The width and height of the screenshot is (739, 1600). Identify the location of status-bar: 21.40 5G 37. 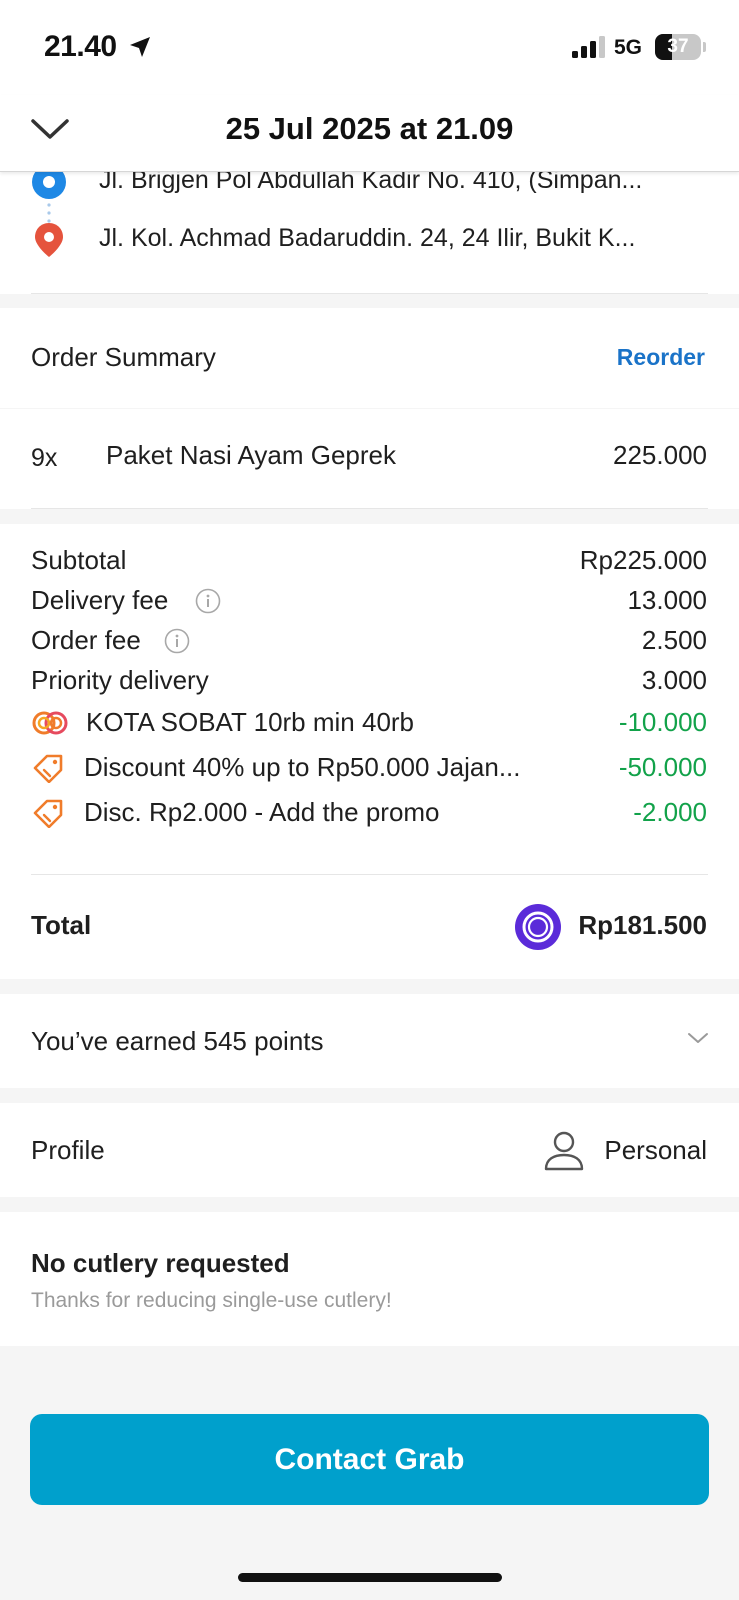
(369, 47).